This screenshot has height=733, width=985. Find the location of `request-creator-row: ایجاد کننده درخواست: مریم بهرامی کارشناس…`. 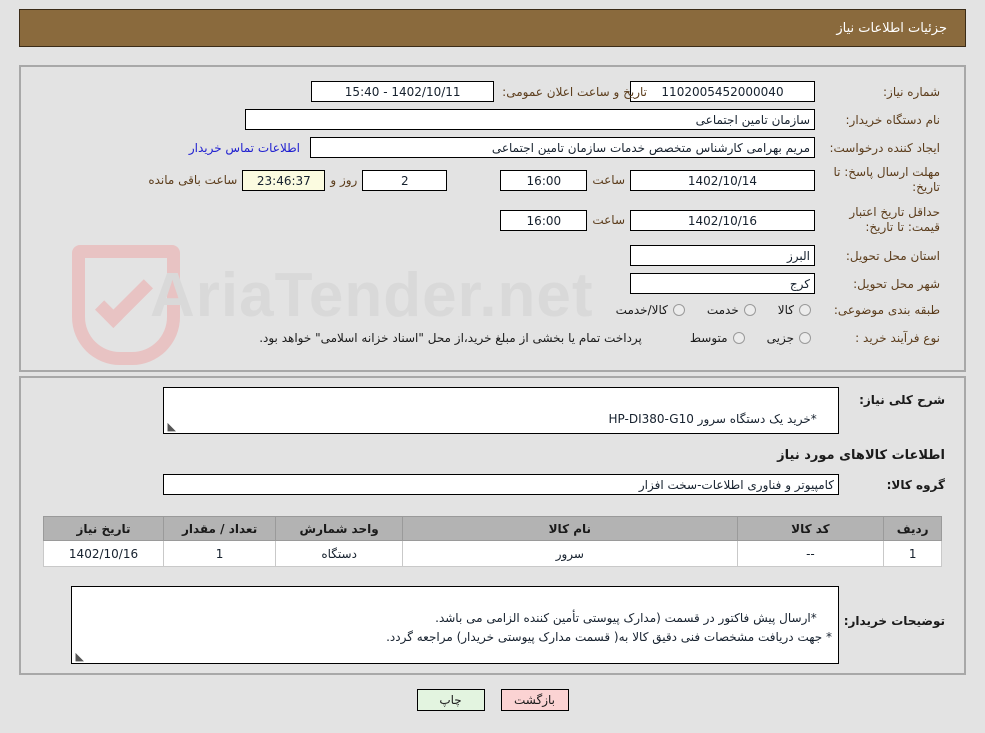

request-creator-row: ایجاد کننده درخواست: مریم بهرامی کارشناس… is located at coordinates (564, 147).